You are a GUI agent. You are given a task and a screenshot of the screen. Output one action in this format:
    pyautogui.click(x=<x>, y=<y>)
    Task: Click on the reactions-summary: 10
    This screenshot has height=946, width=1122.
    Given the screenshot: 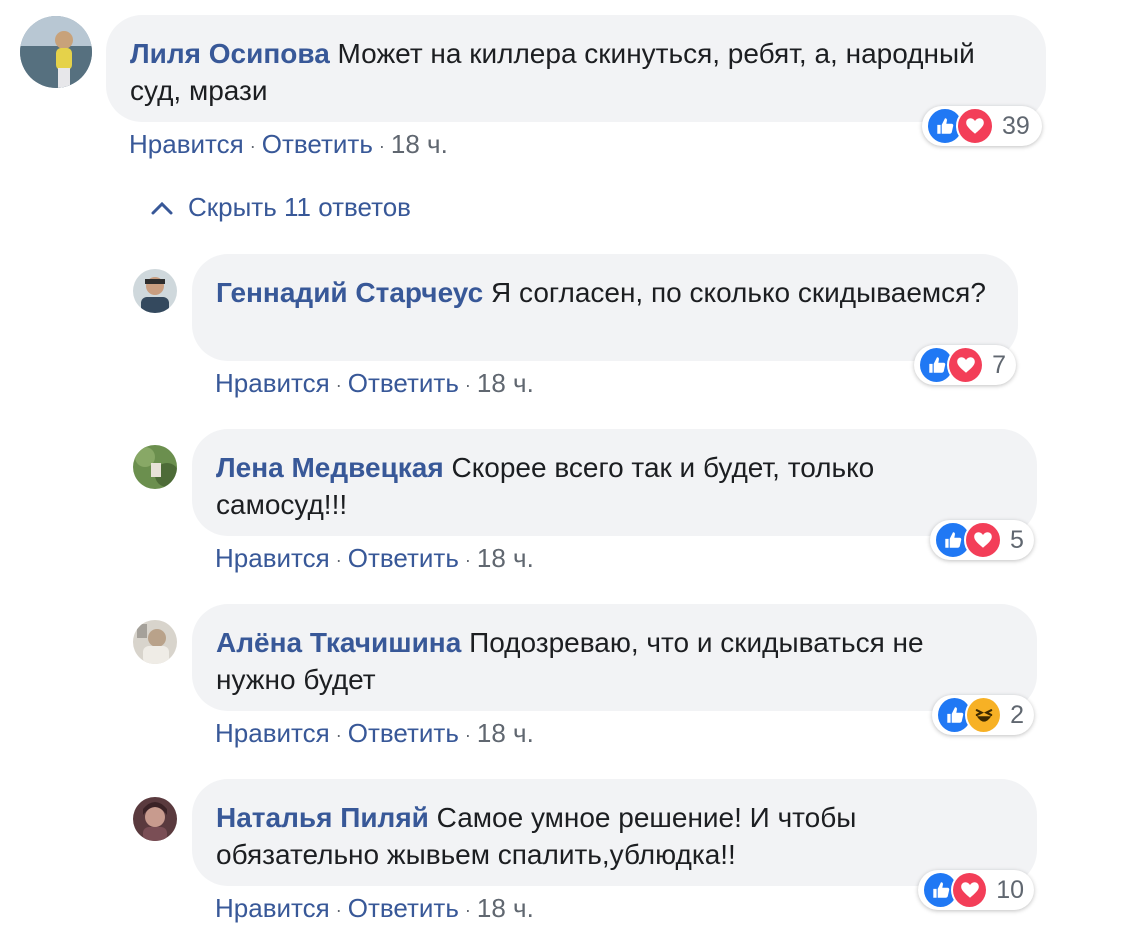 What is the action you would take?
    pyautogui.click(x=976, y=890)
    